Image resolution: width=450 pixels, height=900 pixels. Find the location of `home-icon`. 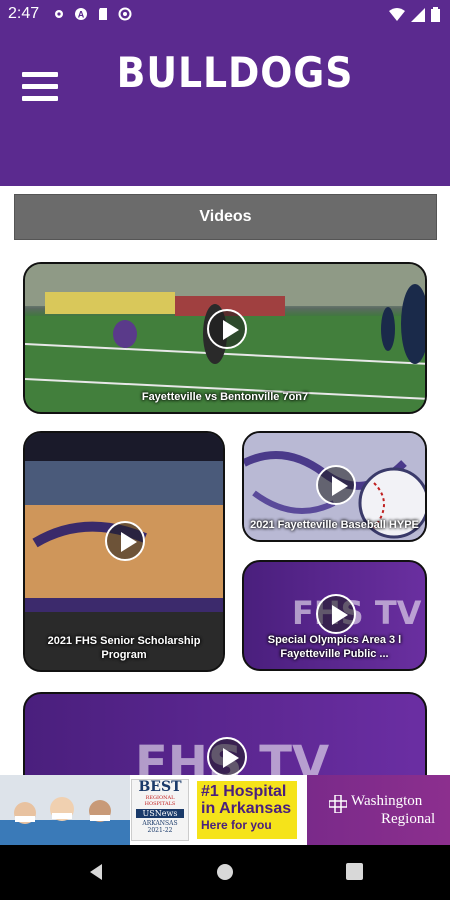

home-icon is located at coordinates (225, 872).